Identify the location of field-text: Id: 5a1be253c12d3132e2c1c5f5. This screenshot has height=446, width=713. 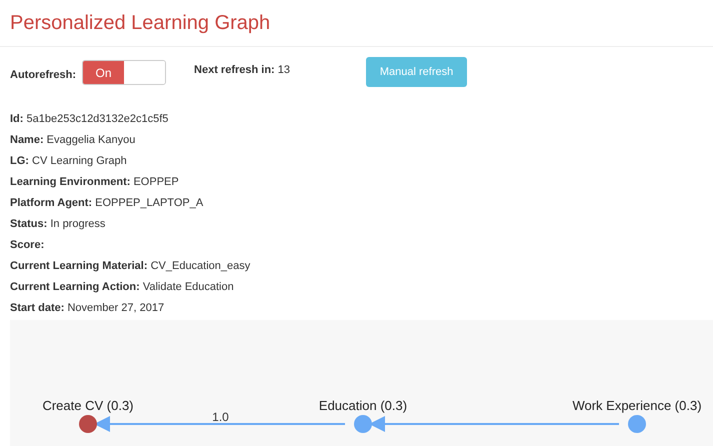
(89, 120).